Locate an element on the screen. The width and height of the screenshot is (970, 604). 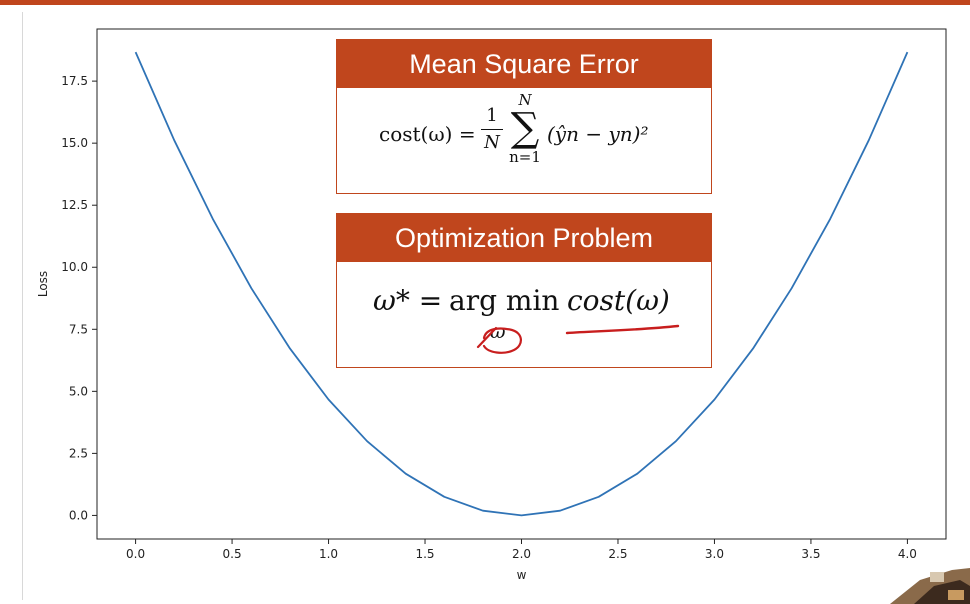
x-tick-label: 1.5 is located at coordinates (424, 554).